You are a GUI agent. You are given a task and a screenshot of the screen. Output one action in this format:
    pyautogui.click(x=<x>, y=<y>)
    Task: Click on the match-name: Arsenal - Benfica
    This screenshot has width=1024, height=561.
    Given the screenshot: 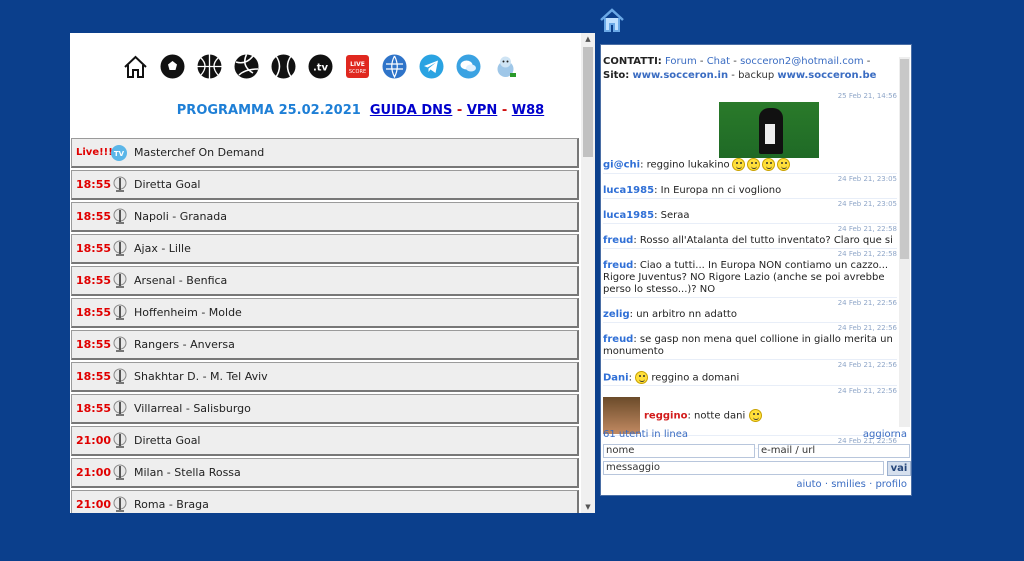 What is the action you would take?
    pyautogui.click(x=181, y=280)
    